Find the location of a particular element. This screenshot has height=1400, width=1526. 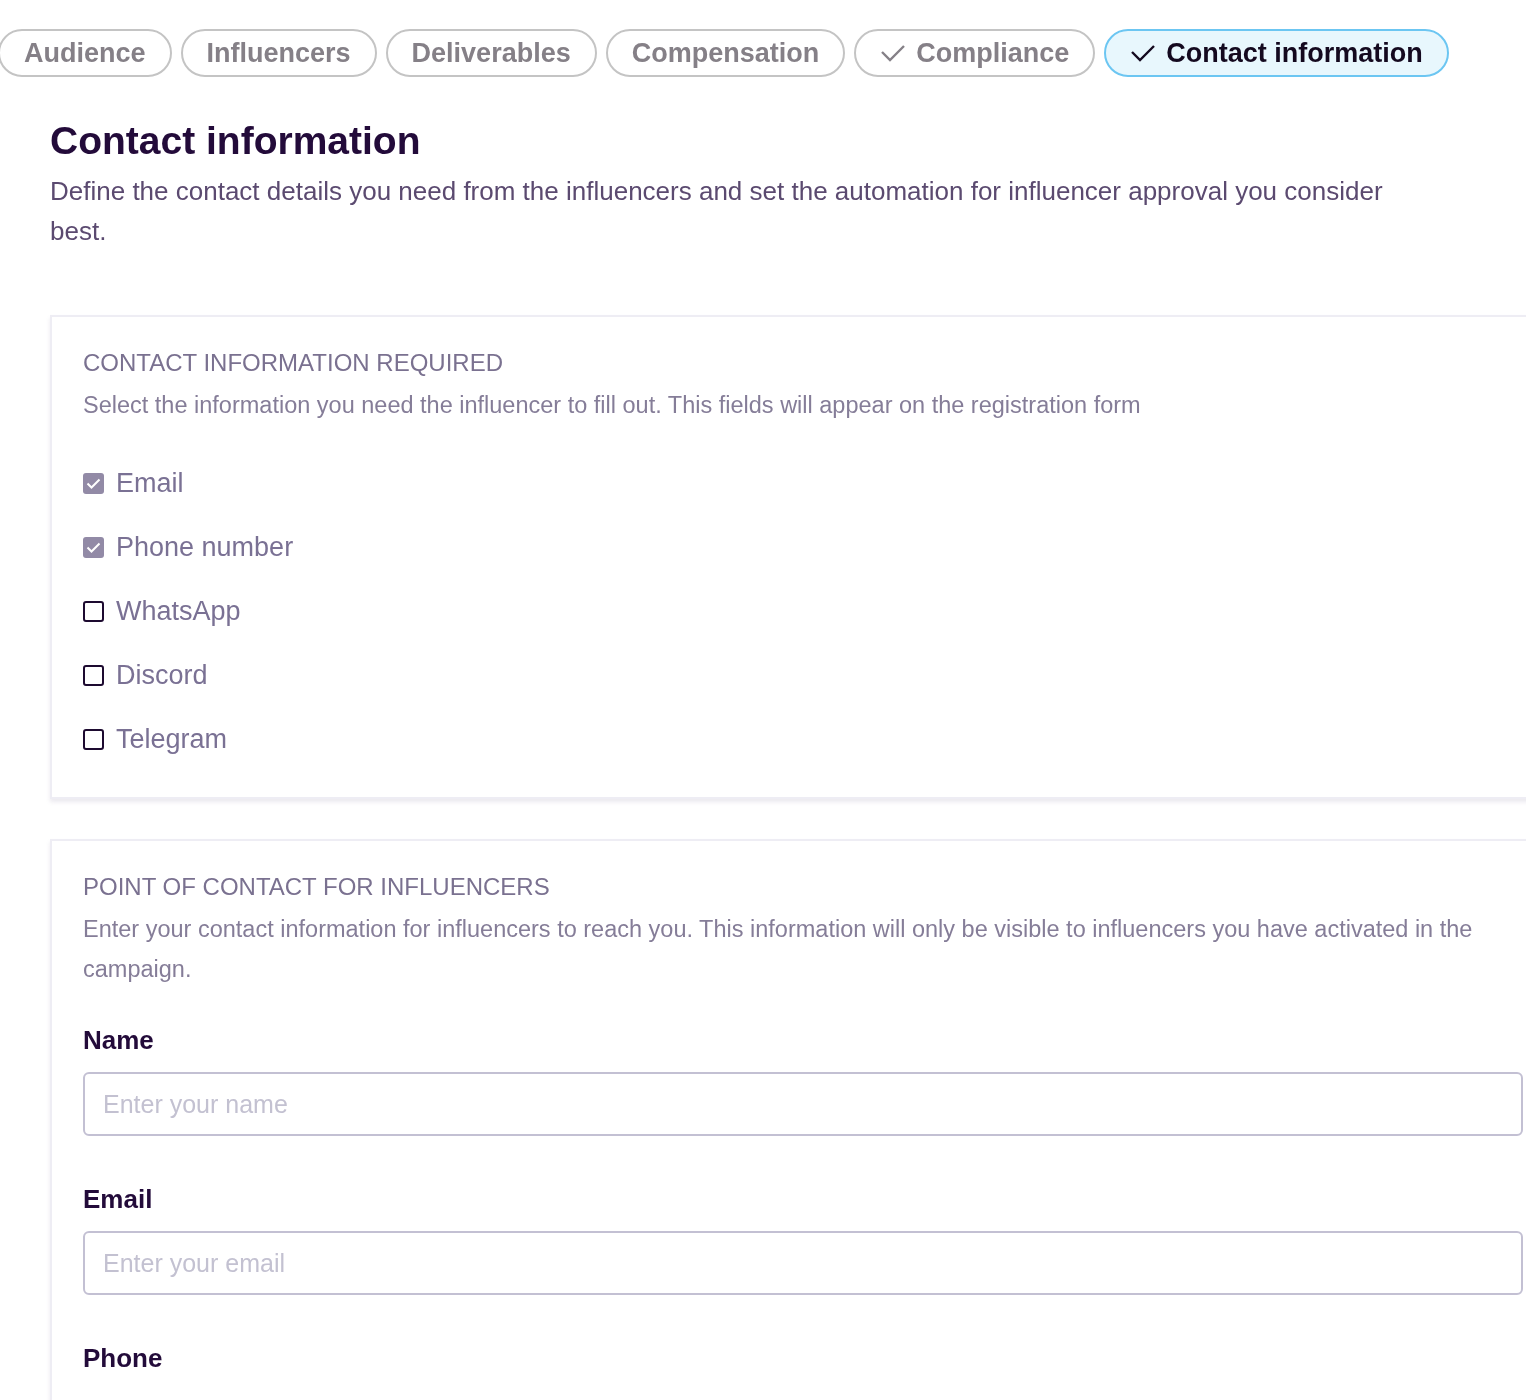

section-heading: CONTACT INFORMATION REQUIRED is located at coordinates (293, 363).